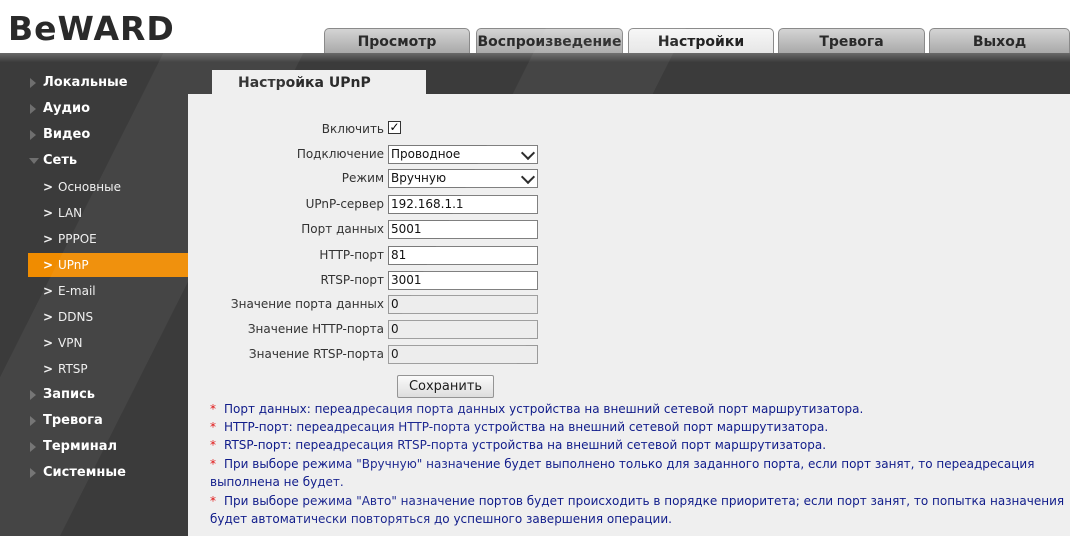 This screenshot has width=1070, height=536. I want to click on upnp-server-label: UPnP-сервер, so click(344, 204).